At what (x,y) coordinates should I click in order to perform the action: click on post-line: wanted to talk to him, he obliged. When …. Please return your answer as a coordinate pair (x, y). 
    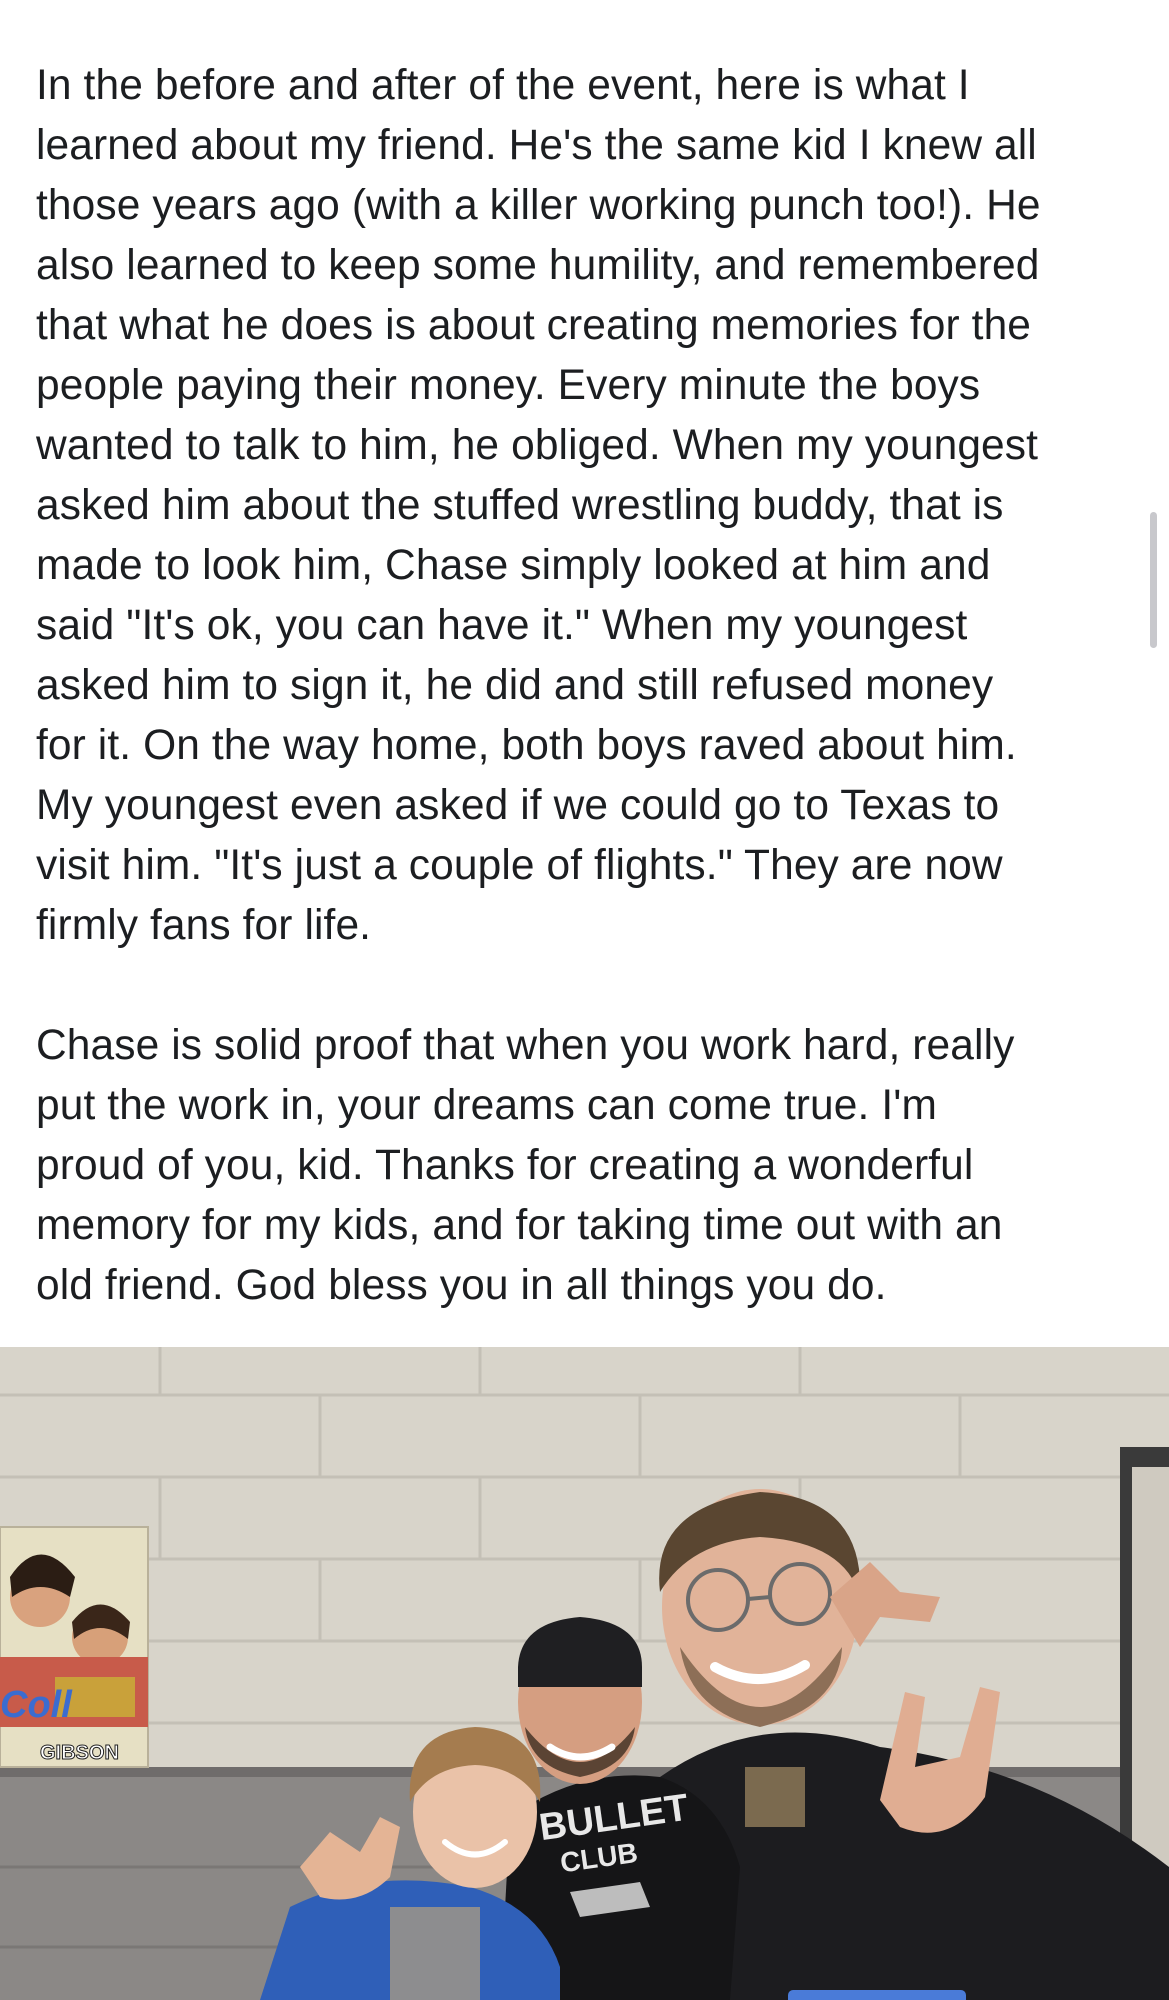
    Looking at the image, I should click on (537, 445).